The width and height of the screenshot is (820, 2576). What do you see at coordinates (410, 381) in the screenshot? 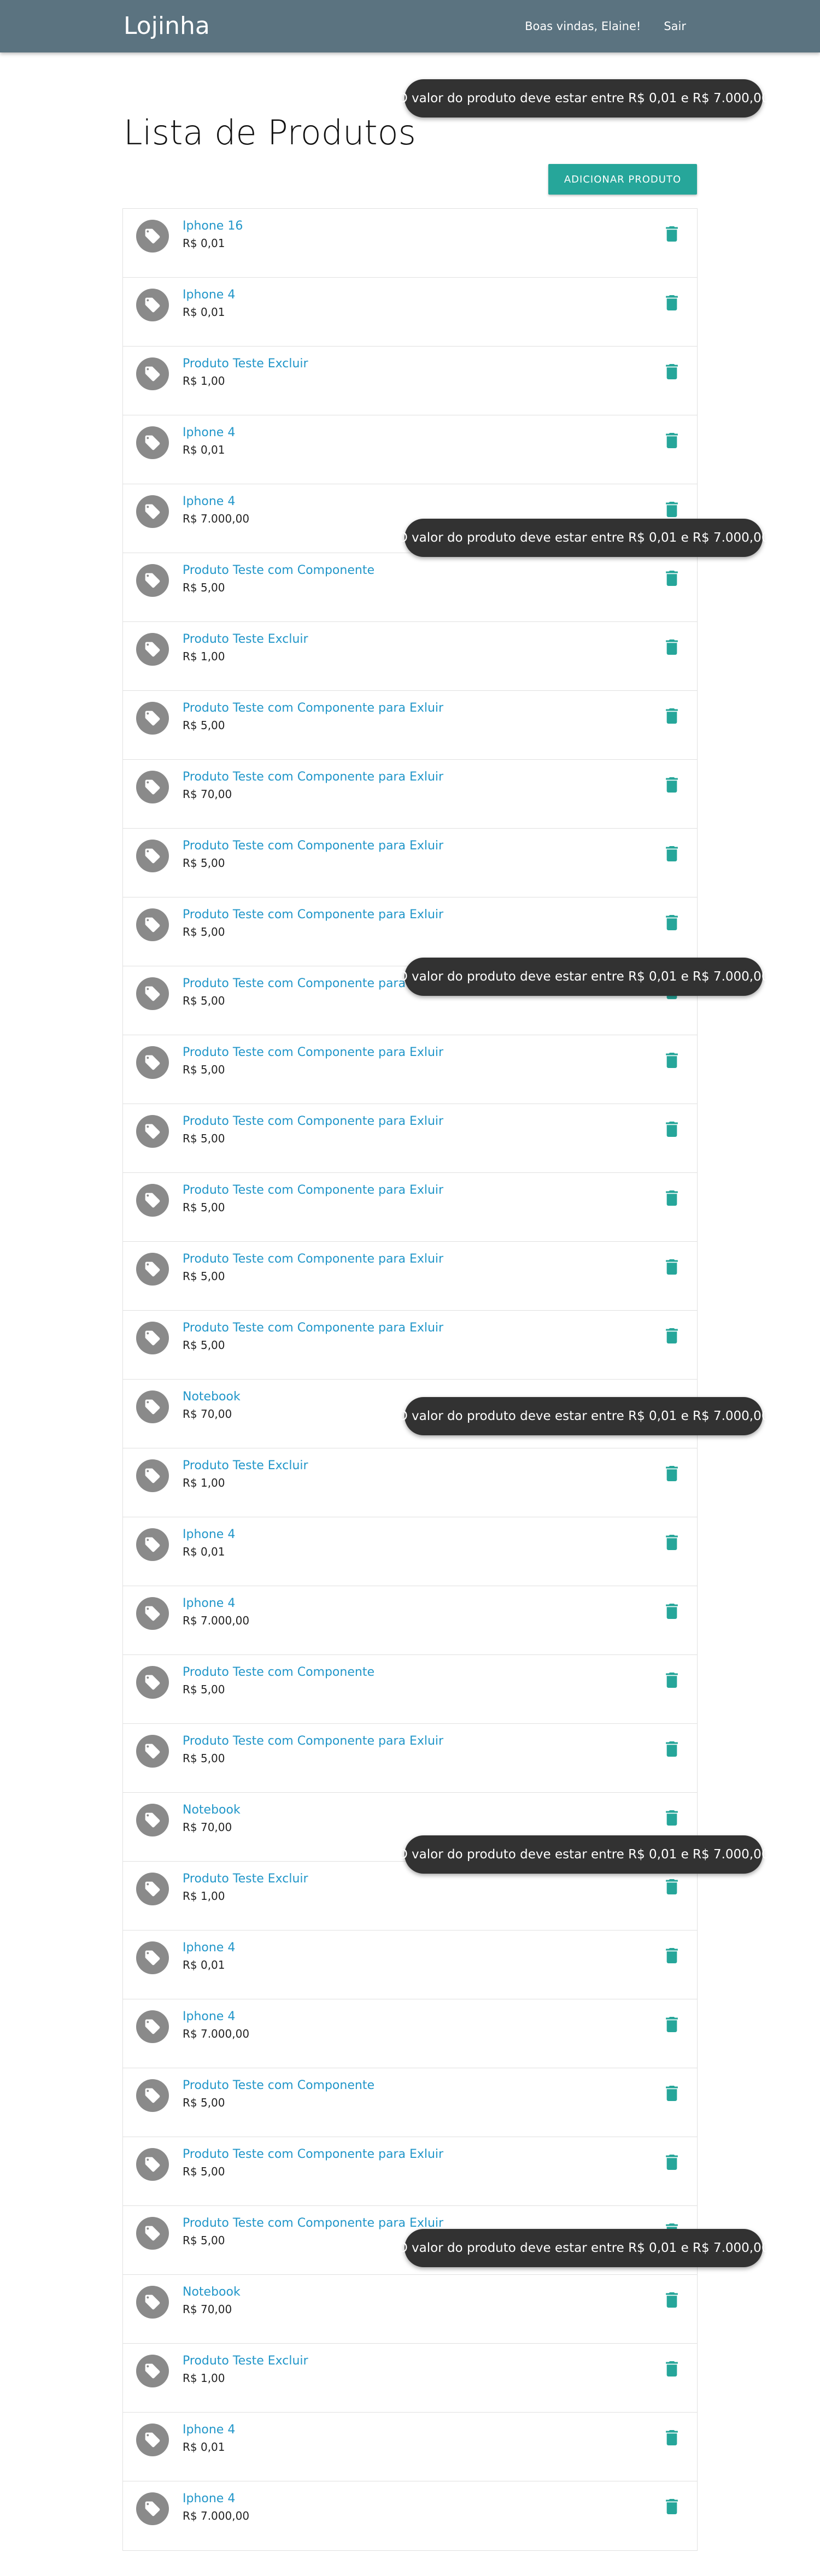
I see `product-list-item: Produto Teste Excluir R$ 1,00` at bounding box center [410, 381].